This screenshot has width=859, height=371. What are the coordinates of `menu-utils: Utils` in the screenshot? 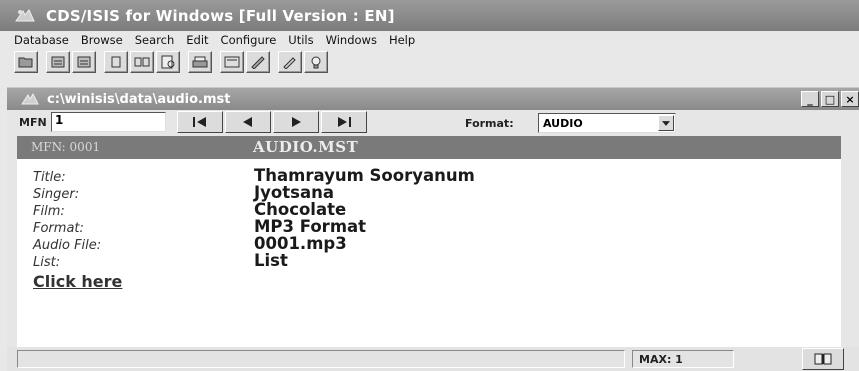 It's located at (300, 40).